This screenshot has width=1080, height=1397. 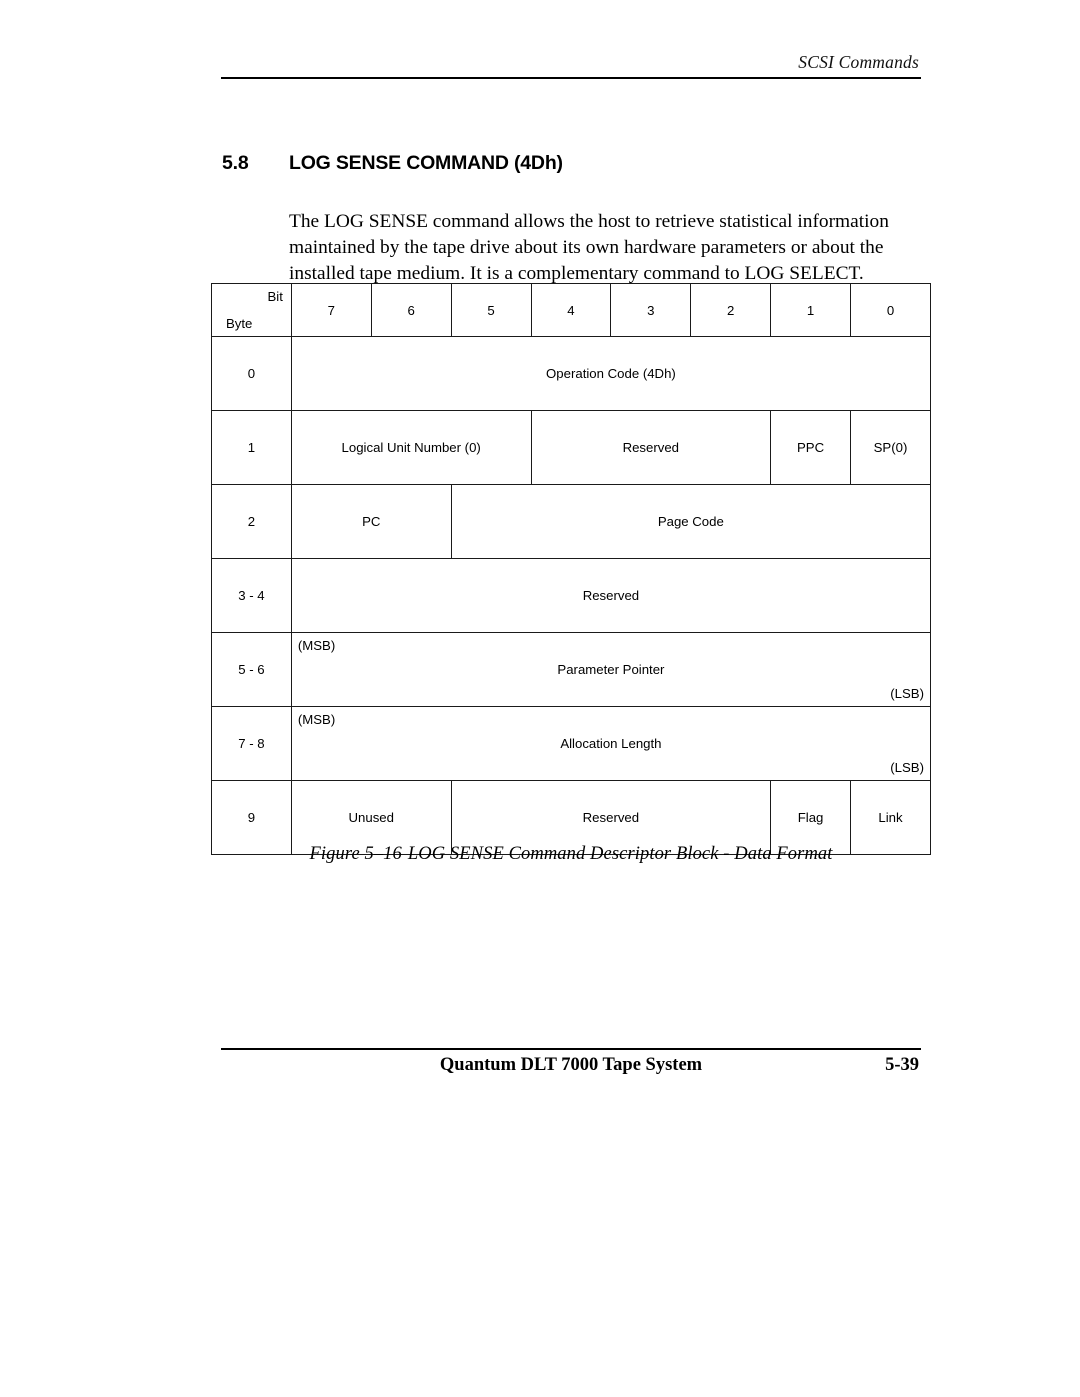 I want to click on table-row: 1 Logical Unit Number (0) Reserved PPC SP(0), so click(x=571, y=447).